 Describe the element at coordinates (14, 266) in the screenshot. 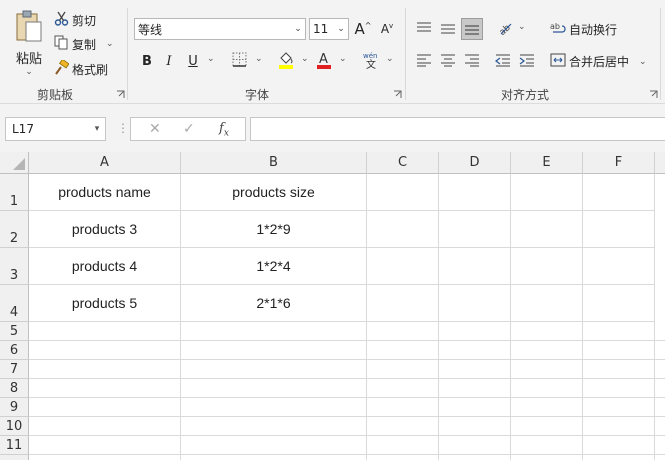

I see `row-header-3: 3` at that location.